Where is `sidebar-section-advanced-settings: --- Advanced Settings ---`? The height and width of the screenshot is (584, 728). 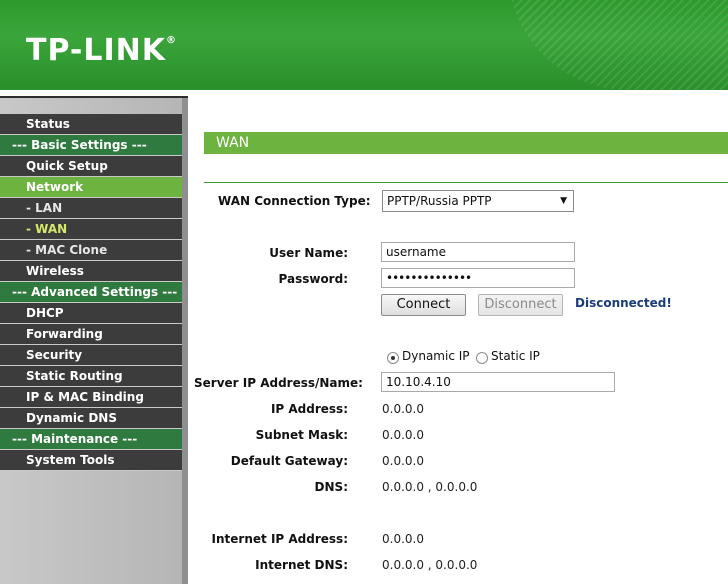 sidebar-section-advanced-settings: --- Advanced Settings --- is located at coordinates (91, 292).